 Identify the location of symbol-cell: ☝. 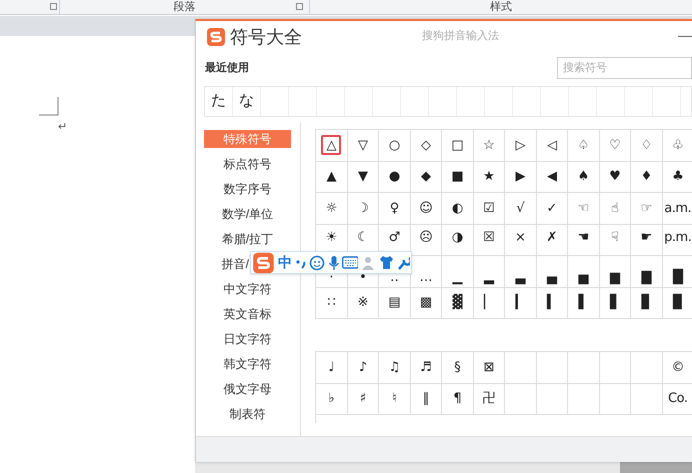
(614, 208).